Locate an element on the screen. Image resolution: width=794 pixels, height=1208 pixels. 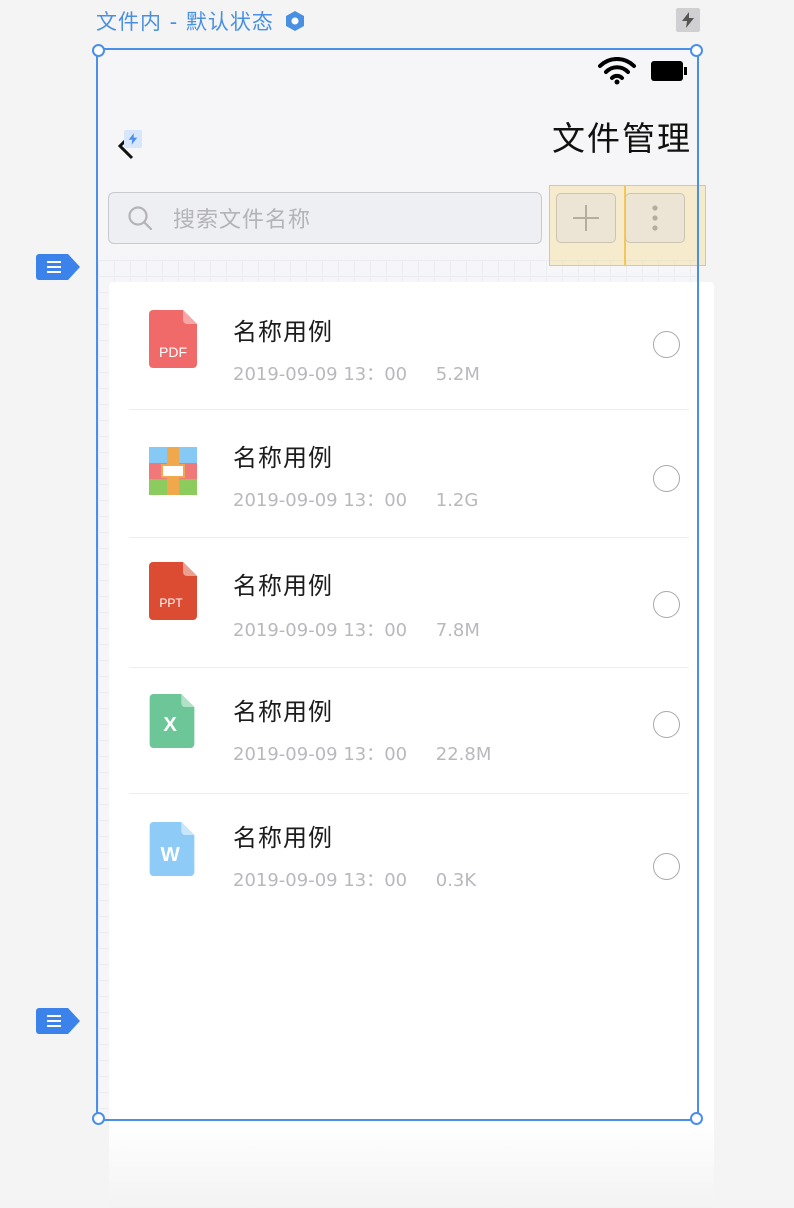
search-input: 搜索文件名称 is located at coordinates (325, 218).